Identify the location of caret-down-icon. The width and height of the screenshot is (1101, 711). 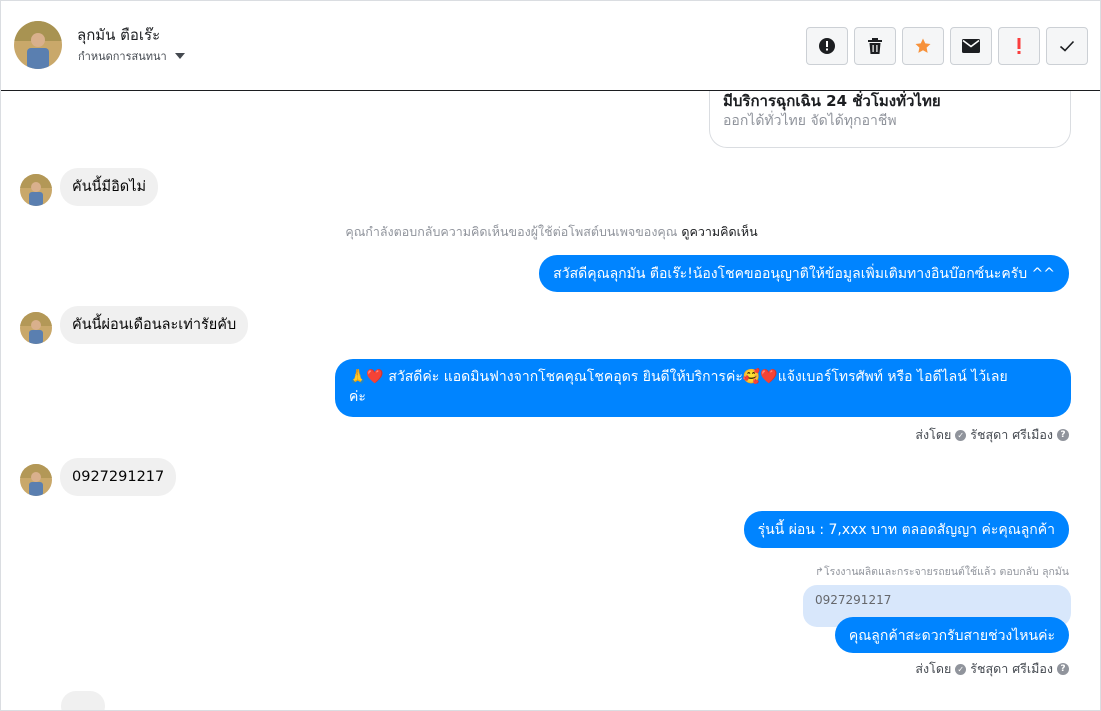
(179, 56).